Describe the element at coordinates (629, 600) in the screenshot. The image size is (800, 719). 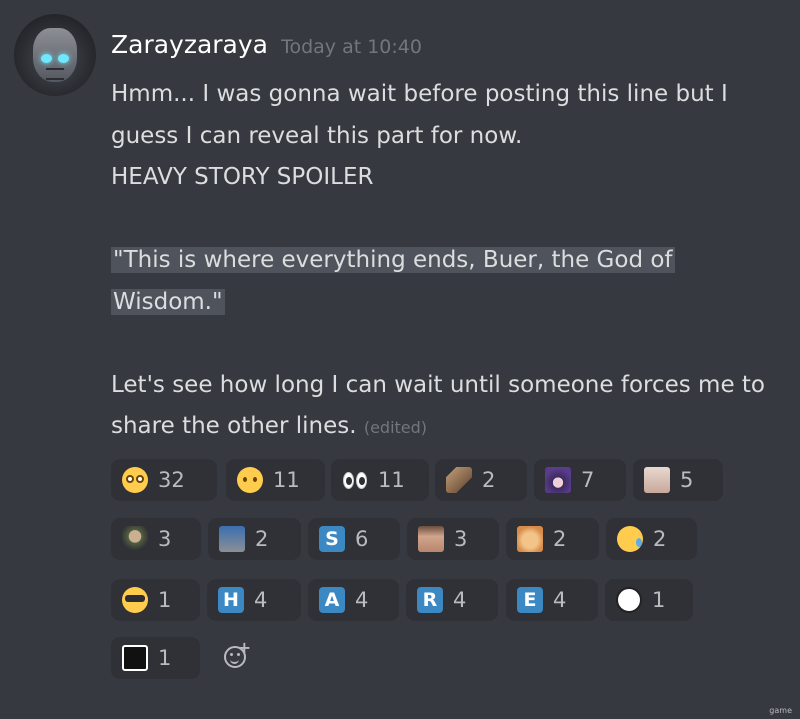
I see `troll-face-emote-icon` at that location.